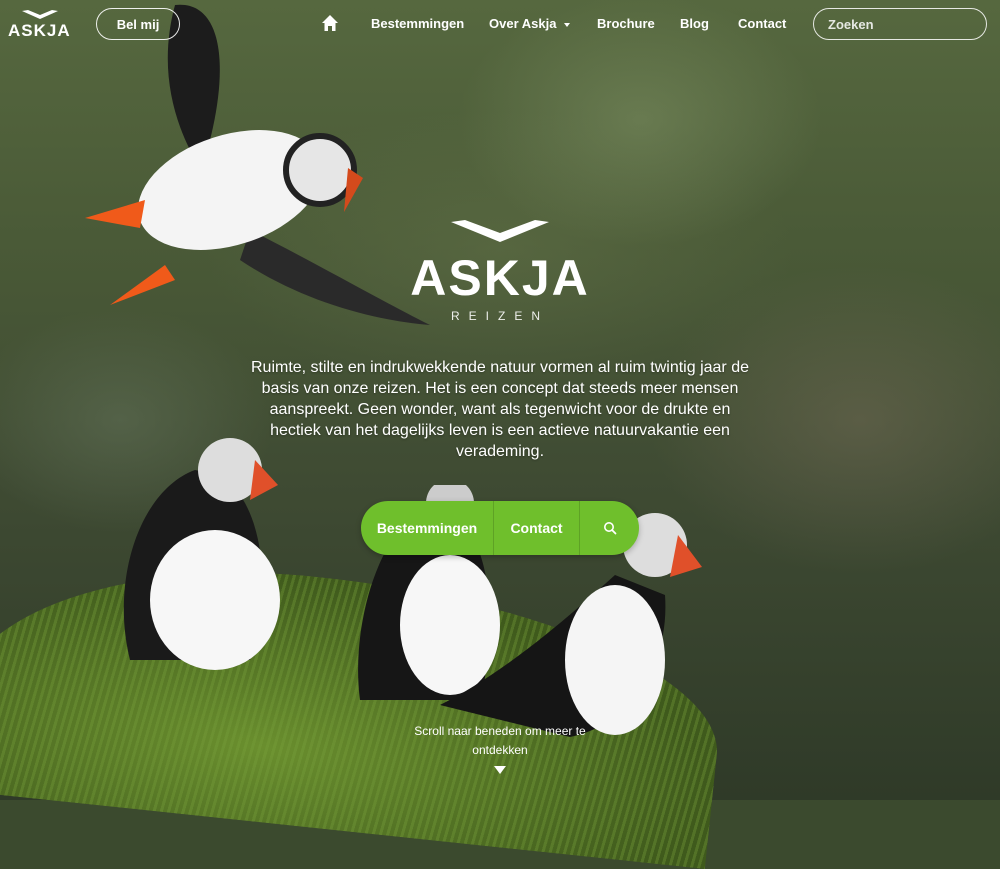 This screenshot has height=869, width=1000. I want to click on askja-logo: ASKJA, so click(40, 25).